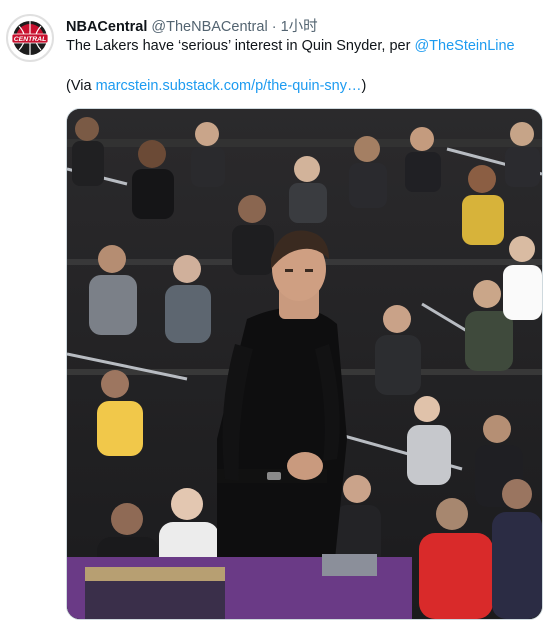 The image size is (559, 624). I want to click on nba-central-logo-icon: CENTRAL, so click(30, 38).